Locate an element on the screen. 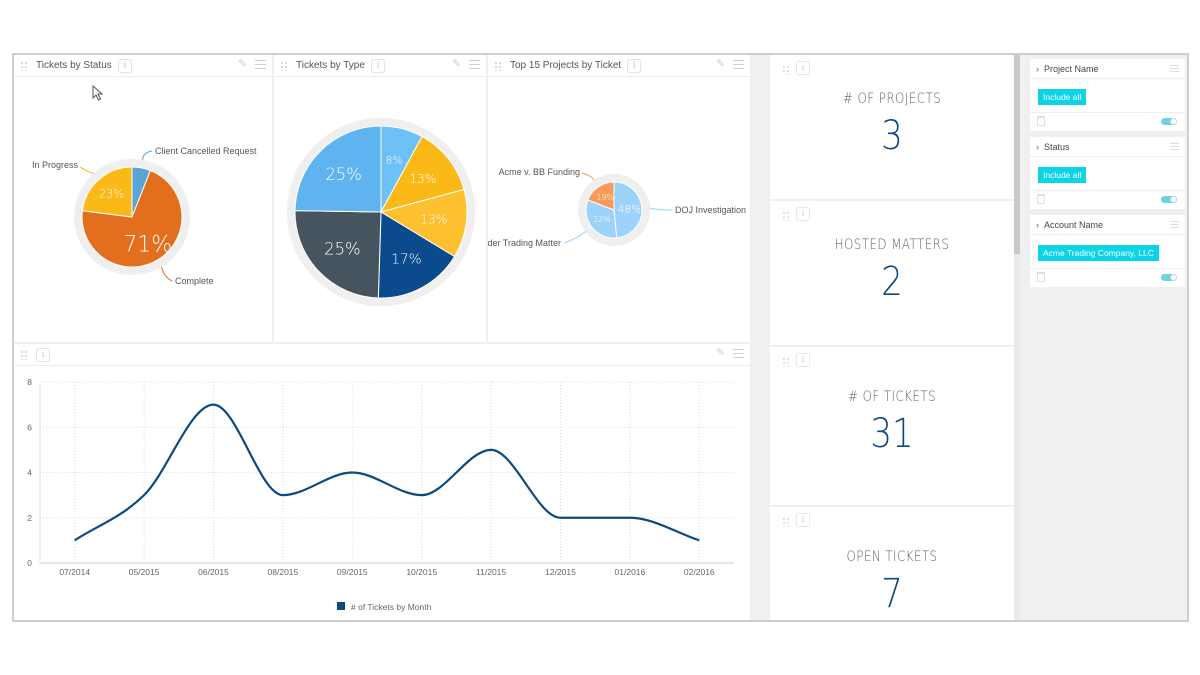 The height and width of the screenshot is (675, 1200). filter-name: Status is located at coordinates (1057, 146).